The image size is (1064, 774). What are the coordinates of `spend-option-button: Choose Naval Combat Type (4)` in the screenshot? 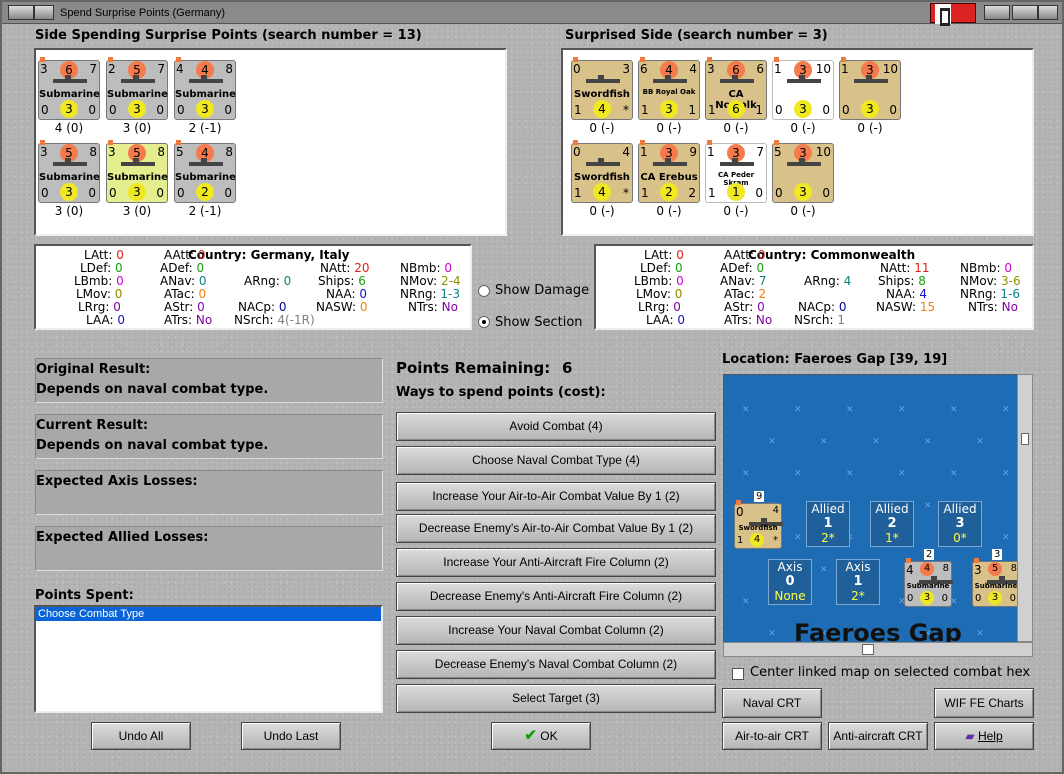 It's located at (556, 460).